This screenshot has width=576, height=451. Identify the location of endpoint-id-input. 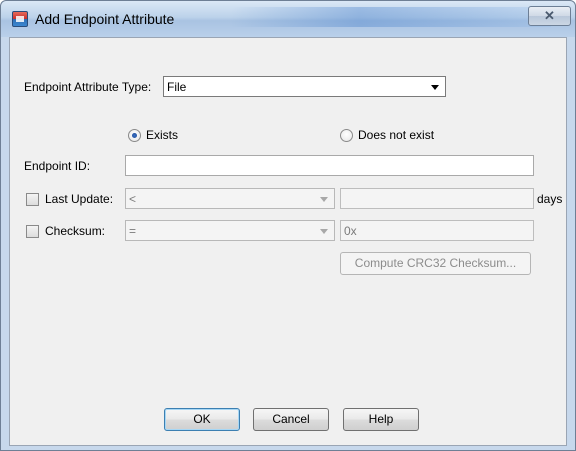
(329, 165).